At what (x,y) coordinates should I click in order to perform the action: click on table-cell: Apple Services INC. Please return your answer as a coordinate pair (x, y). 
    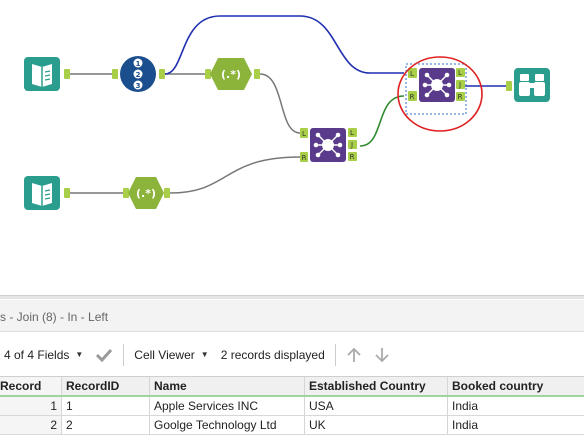
    Looking at the image, I should click on (227, 406).